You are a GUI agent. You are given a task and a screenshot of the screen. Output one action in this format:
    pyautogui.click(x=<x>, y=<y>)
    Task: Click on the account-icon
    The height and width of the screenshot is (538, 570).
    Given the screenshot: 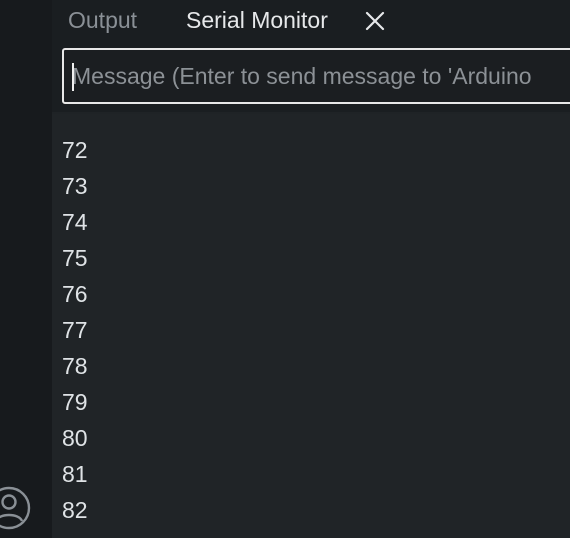 What is the action you would take?
    pyautogui.click(x=16, y=508)
    